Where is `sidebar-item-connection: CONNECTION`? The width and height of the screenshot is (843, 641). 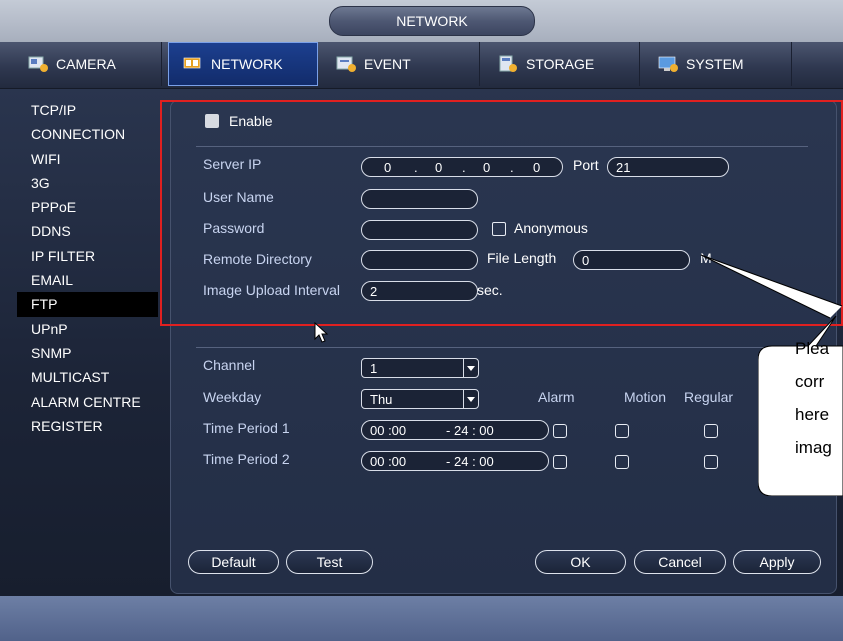 sidebar-item-connection: CONNECTION is located at coordinates (90, 134).